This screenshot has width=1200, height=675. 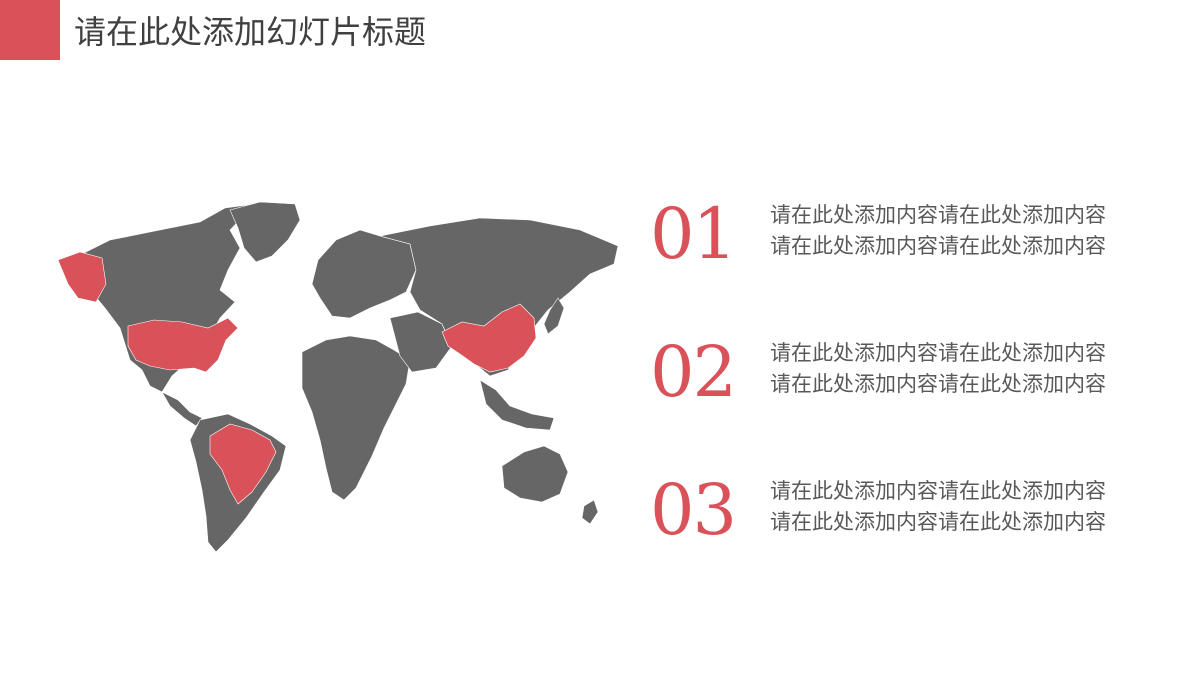 I want to click on map-europe, so click(x=364, y=274).